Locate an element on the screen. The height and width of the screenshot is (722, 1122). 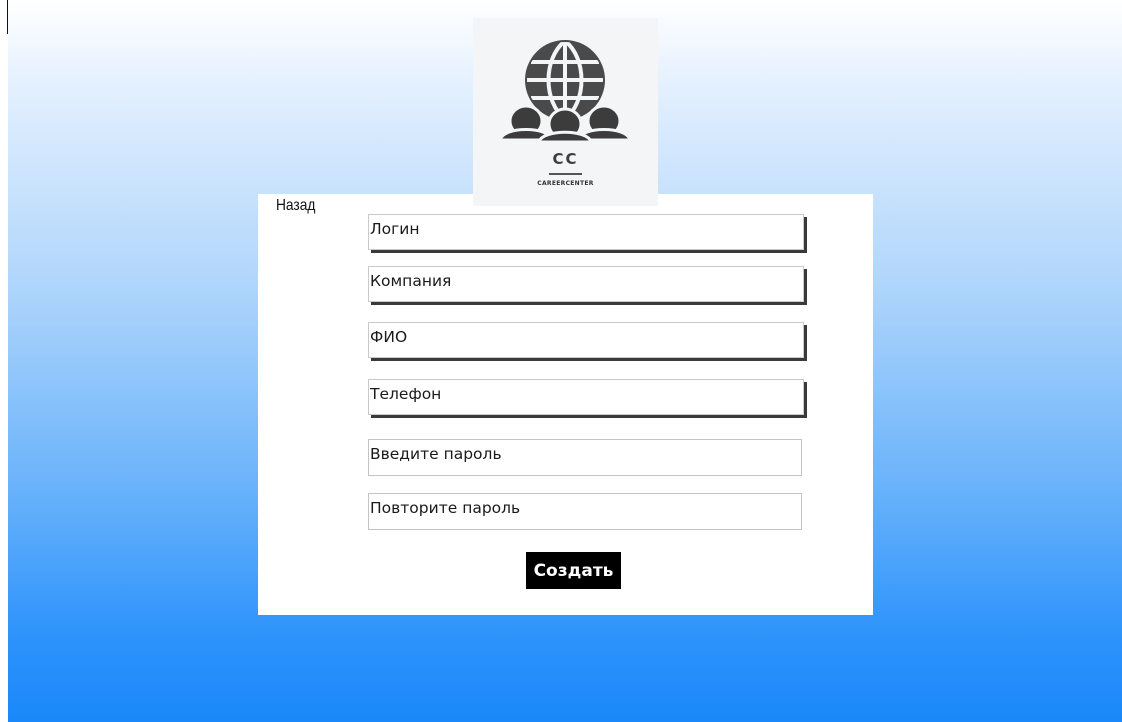
phone-placeholder: Телефон is located at coordinates (406, 394).